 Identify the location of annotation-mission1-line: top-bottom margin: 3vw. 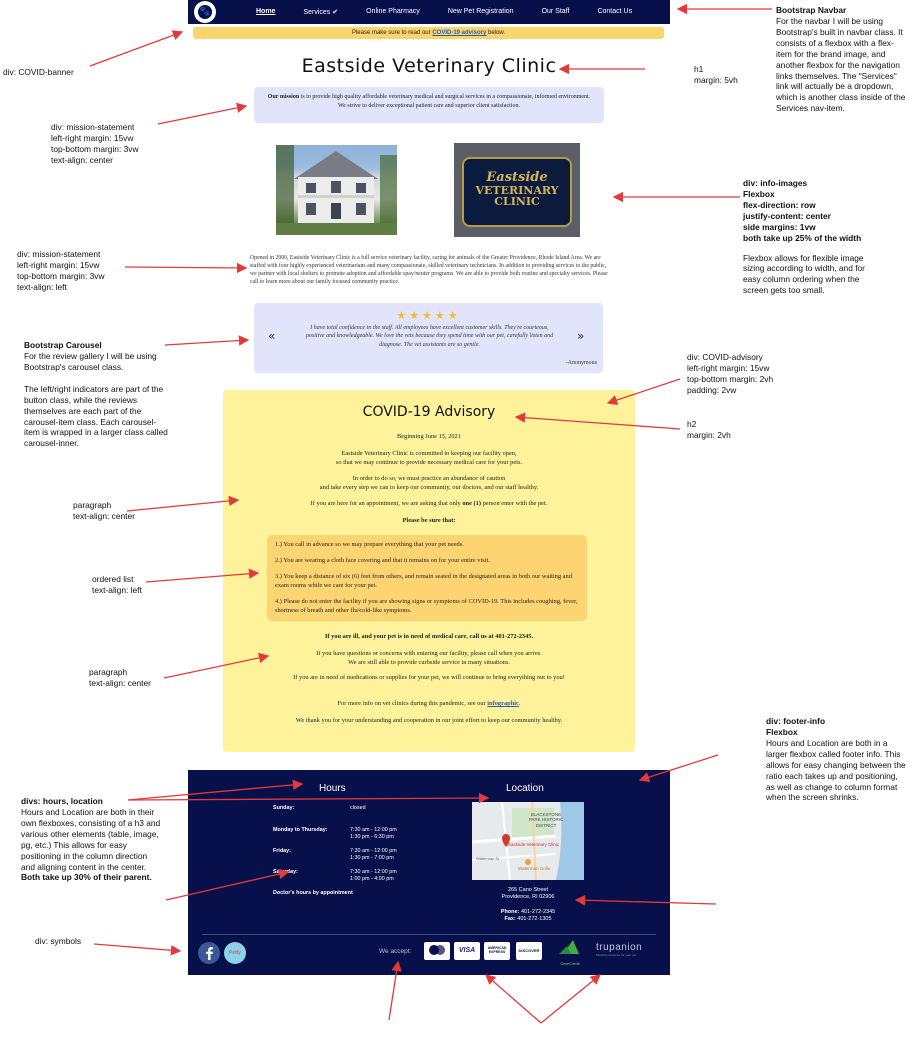
(95, 148).